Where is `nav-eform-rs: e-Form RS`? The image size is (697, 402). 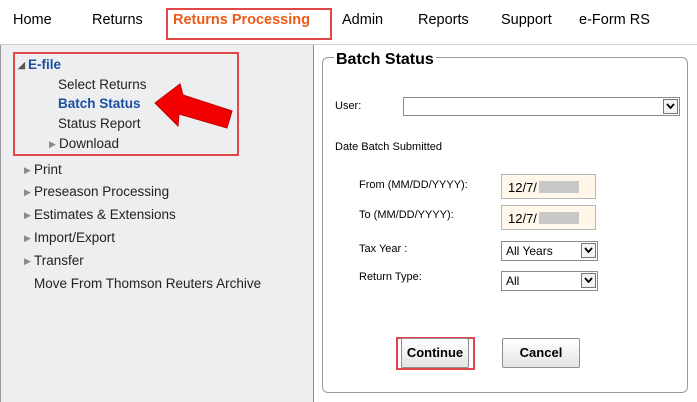
nav-eform-rs: e-Form RS is located at coordinates (614, 20).